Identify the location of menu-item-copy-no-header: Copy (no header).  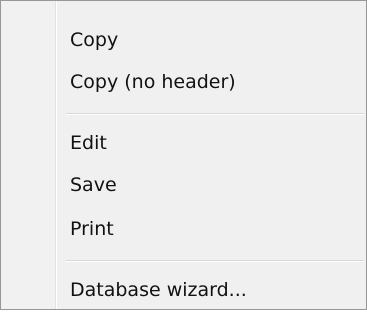
(183, 82).